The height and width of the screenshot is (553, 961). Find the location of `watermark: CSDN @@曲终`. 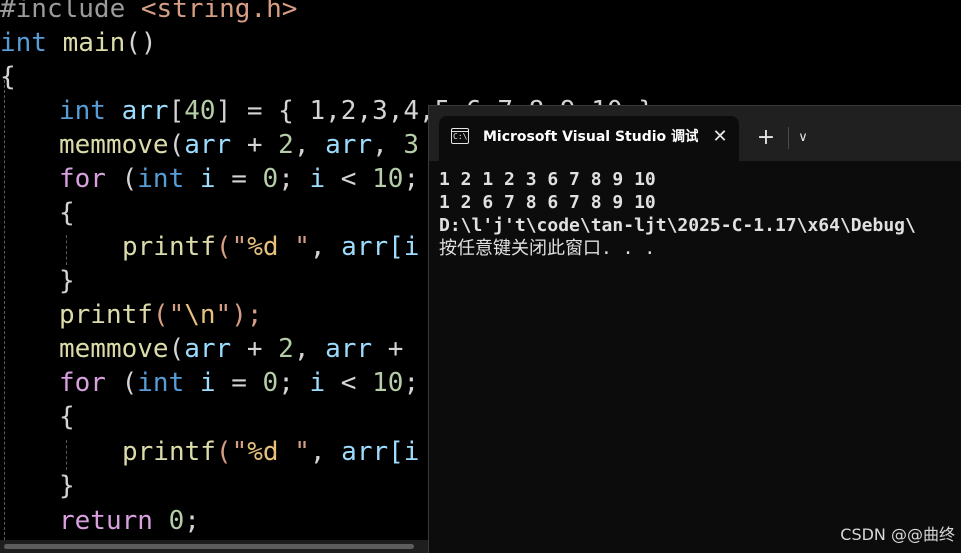

watermark: CSDN @@曲终 is located at coordinates (897, 534).